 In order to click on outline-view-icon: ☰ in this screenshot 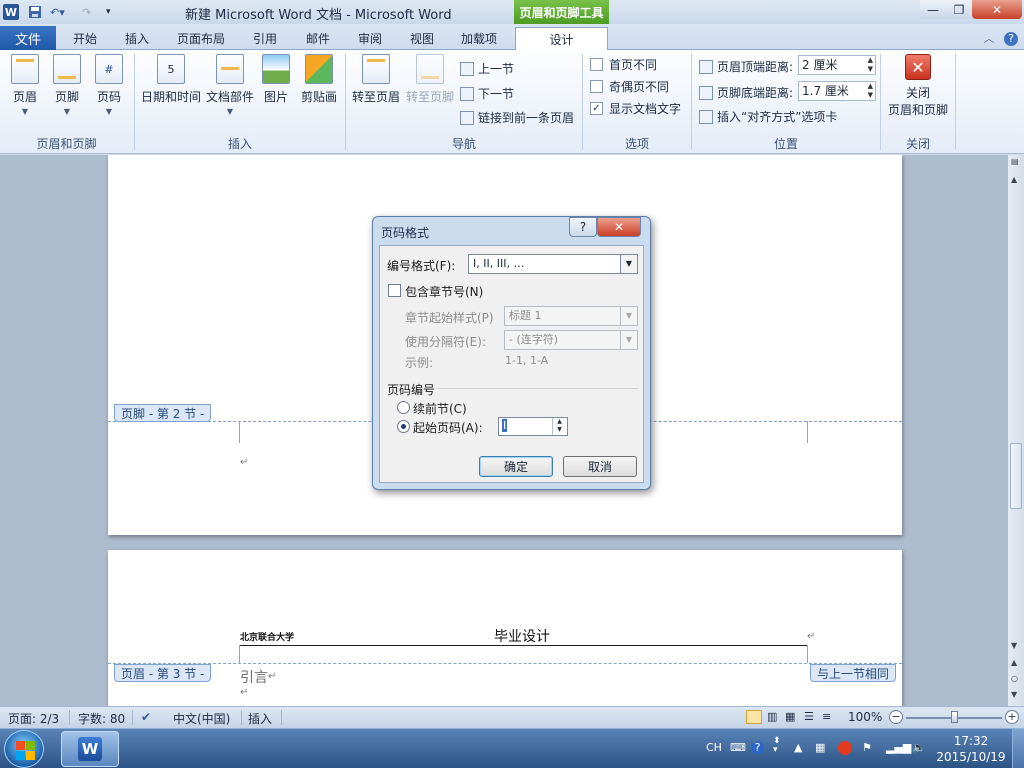, I will do `click(809, 716)`.